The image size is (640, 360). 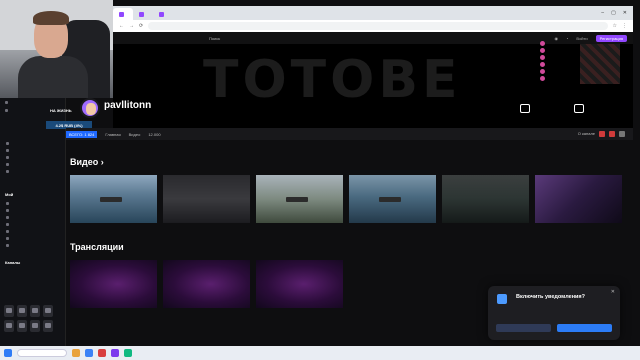 I want to click on search-input: Поиск, so click(x=214, y=38).